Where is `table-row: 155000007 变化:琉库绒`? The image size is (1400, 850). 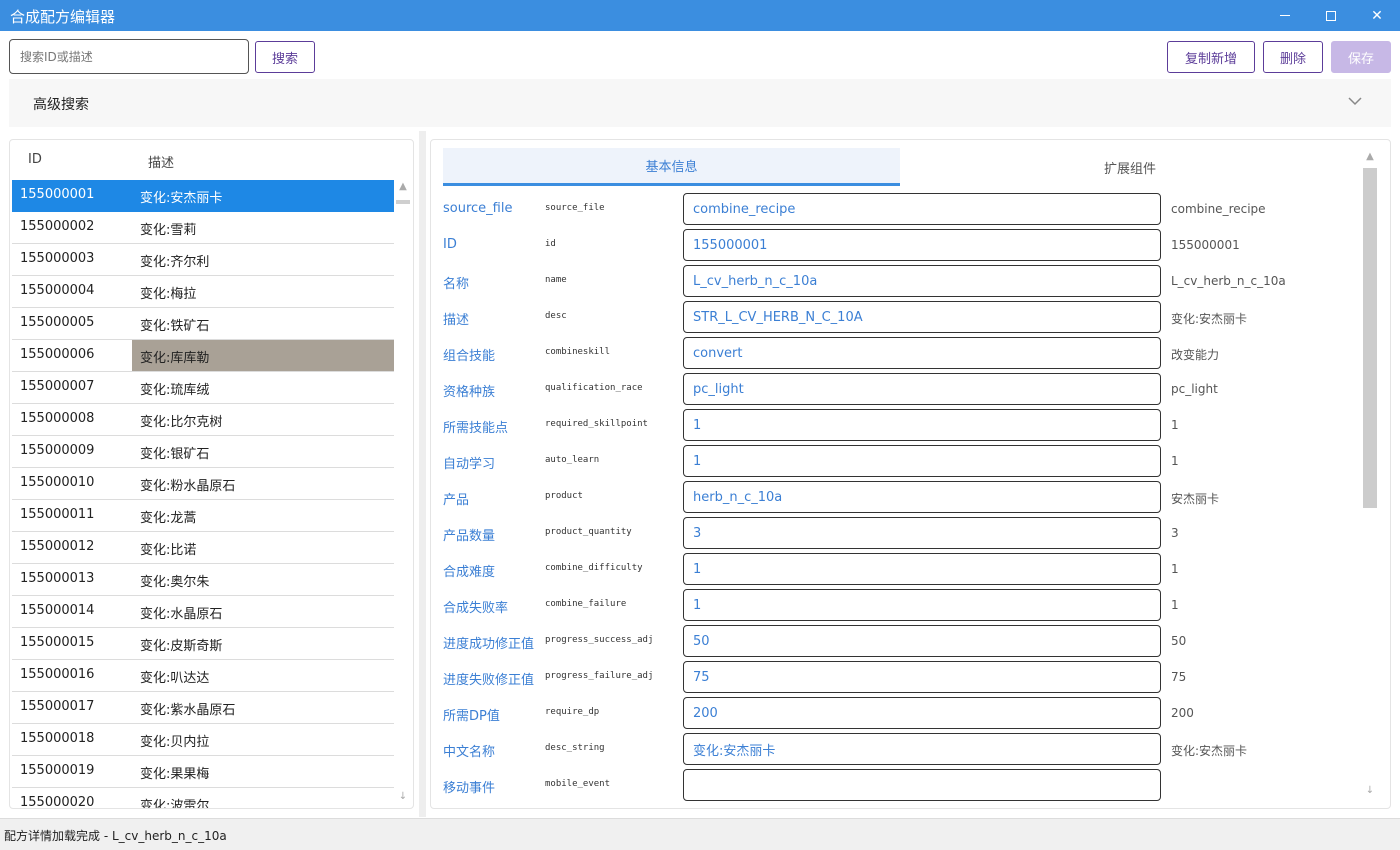
table-row: 155000007 变化:琉库绒 is located at coordinates (203, 388).